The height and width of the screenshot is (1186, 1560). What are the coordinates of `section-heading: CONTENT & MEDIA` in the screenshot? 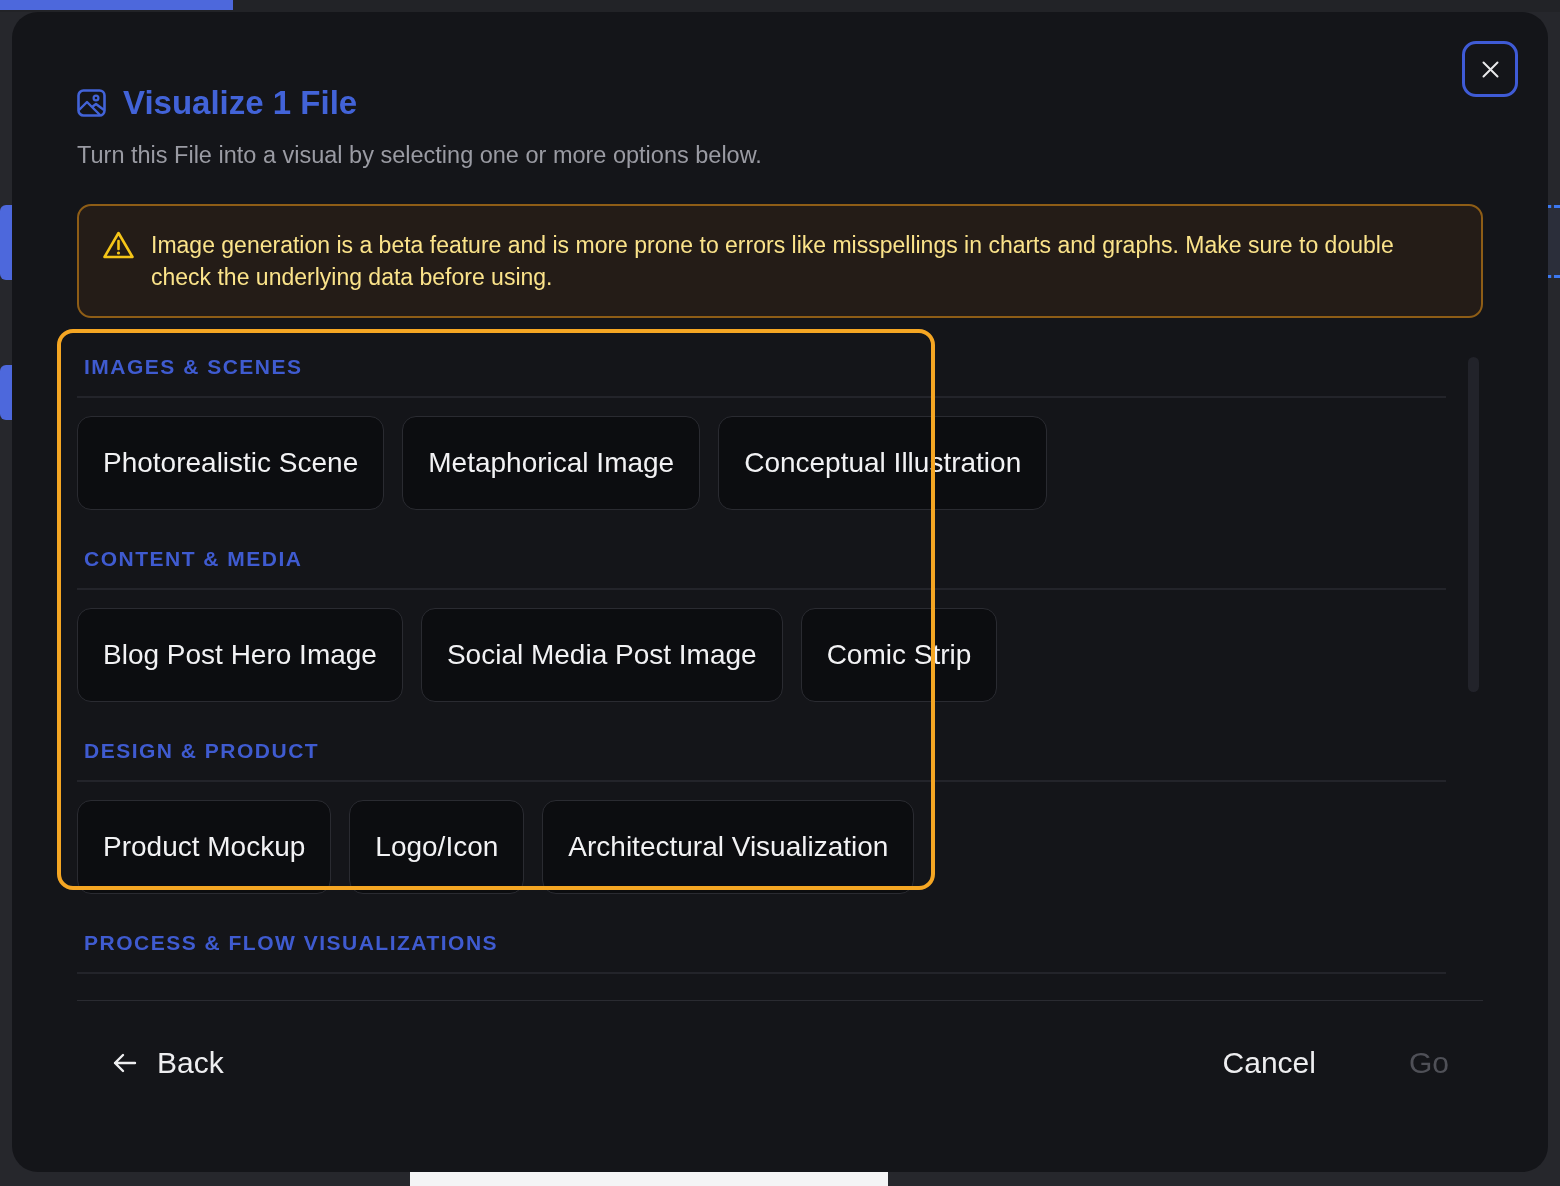 It's located at (193, 559).